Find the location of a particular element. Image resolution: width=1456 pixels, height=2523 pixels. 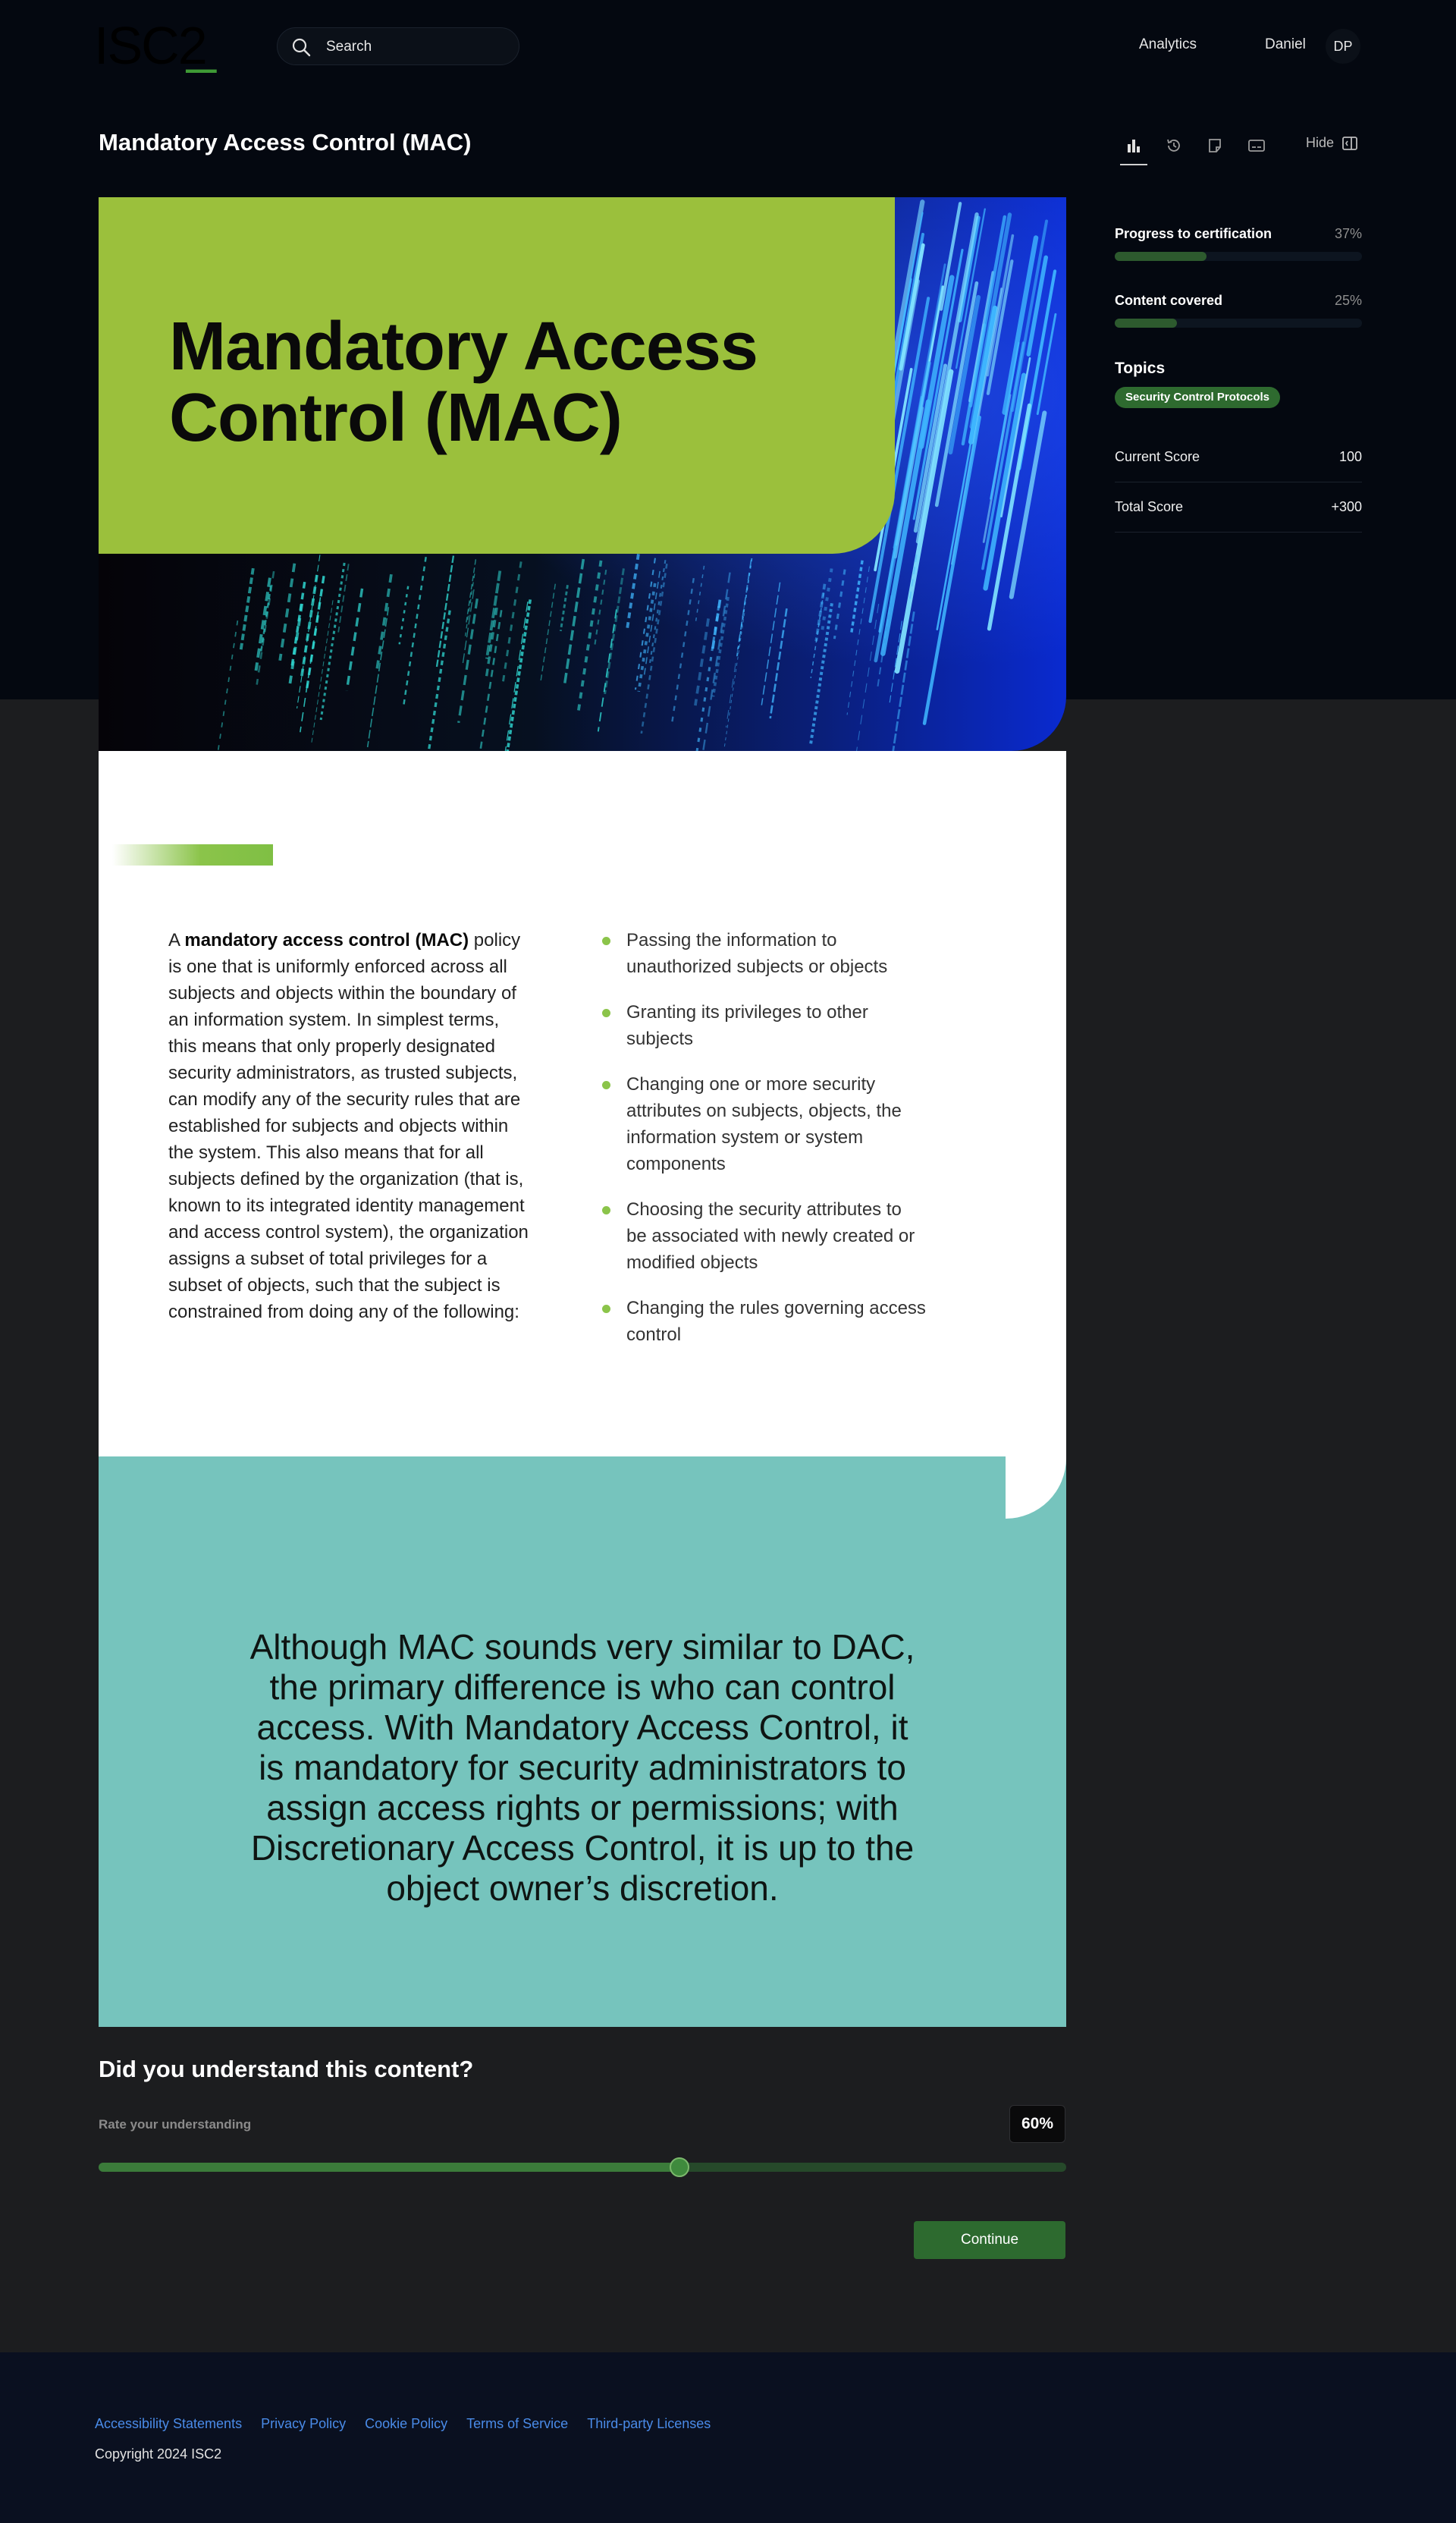

footer-link-licenses: Third-party Licenses is located at coordinates (649, 2424).